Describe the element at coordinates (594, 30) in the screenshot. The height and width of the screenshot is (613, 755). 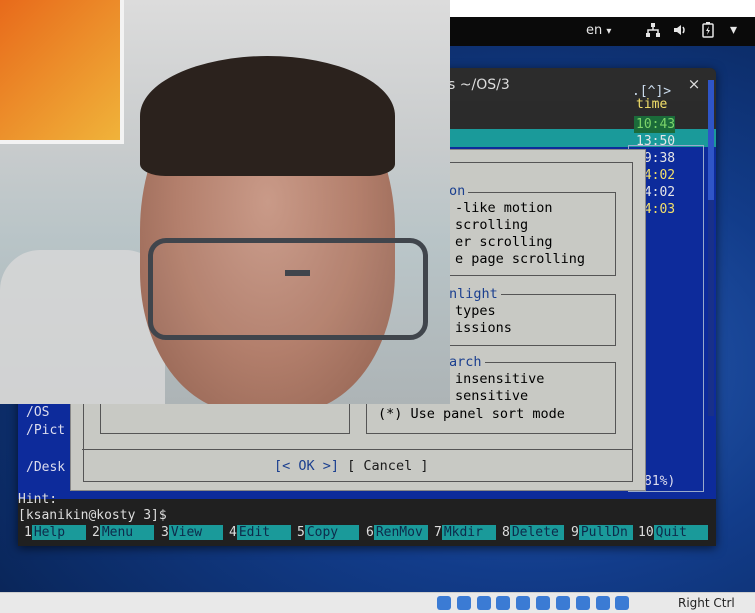
I see `language-label: en` at that location.